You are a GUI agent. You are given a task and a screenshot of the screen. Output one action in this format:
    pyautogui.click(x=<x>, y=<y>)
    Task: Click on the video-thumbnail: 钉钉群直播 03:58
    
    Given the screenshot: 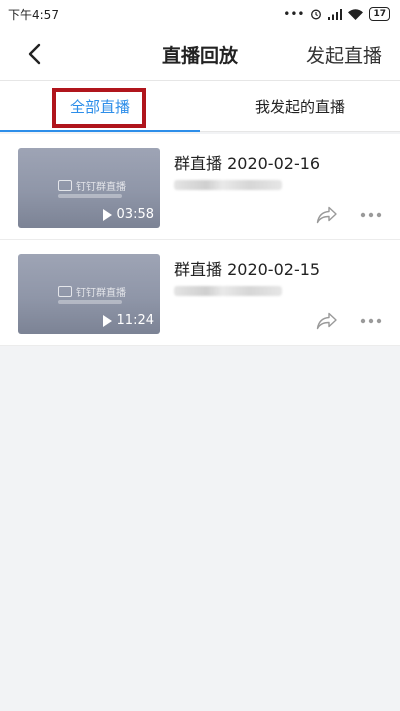 What is the action you would take?
    pyautogui.click(x=89, y=188)
    